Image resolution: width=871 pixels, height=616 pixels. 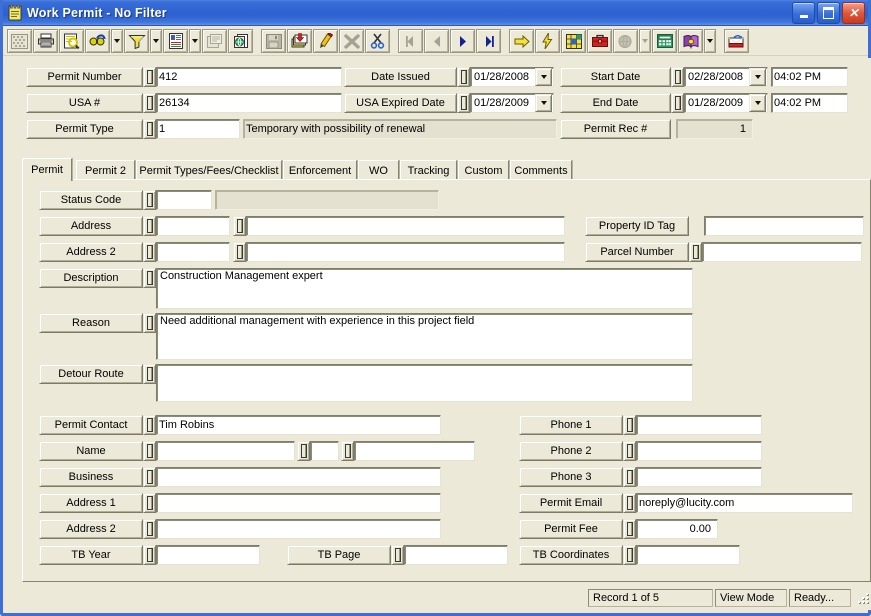 I want to click on address-number-input, so click(x=193, y=226).